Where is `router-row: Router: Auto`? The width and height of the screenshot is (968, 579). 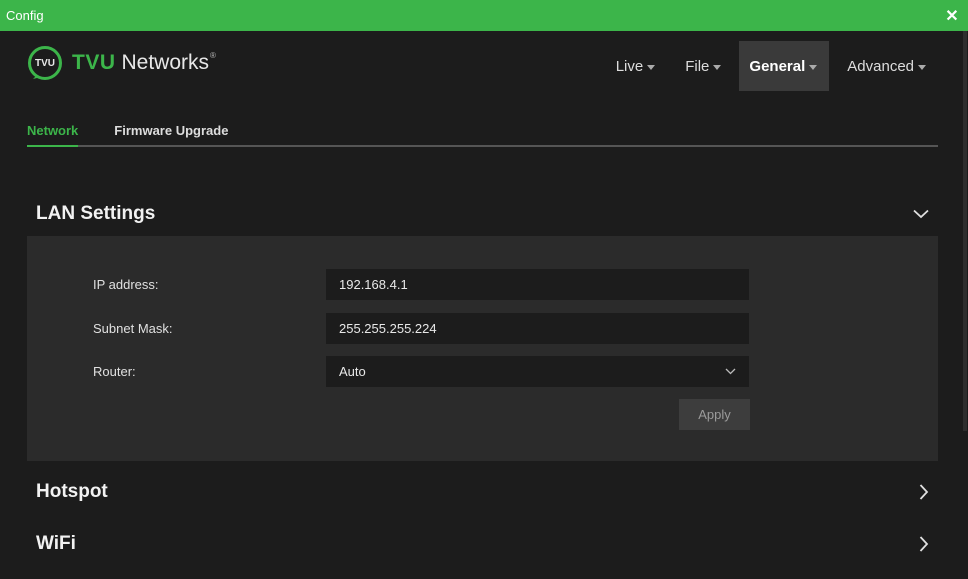 router-row: Router: Auto is located at coordinates (421, 371).